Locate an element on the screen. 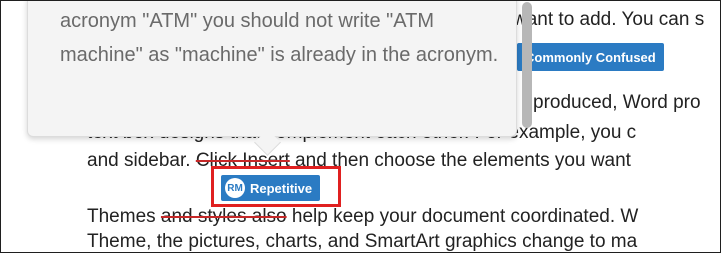 The width and height of the screenshot is (721, 253). rm-badge-icon: RM is located at coordinates (235, 188).